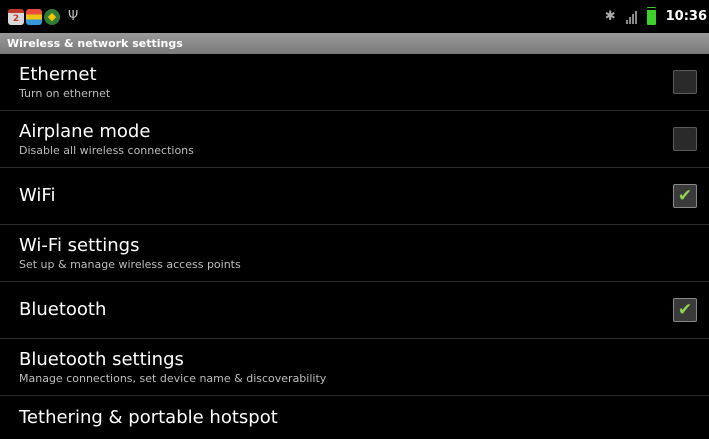 Image resolution: width=709 pixels, height=439 pixels. What do you see at coordinates (354, 196) in the screenshot?
I see `setting-wifi: WiFi ✔` at bounding box center [354, 196].